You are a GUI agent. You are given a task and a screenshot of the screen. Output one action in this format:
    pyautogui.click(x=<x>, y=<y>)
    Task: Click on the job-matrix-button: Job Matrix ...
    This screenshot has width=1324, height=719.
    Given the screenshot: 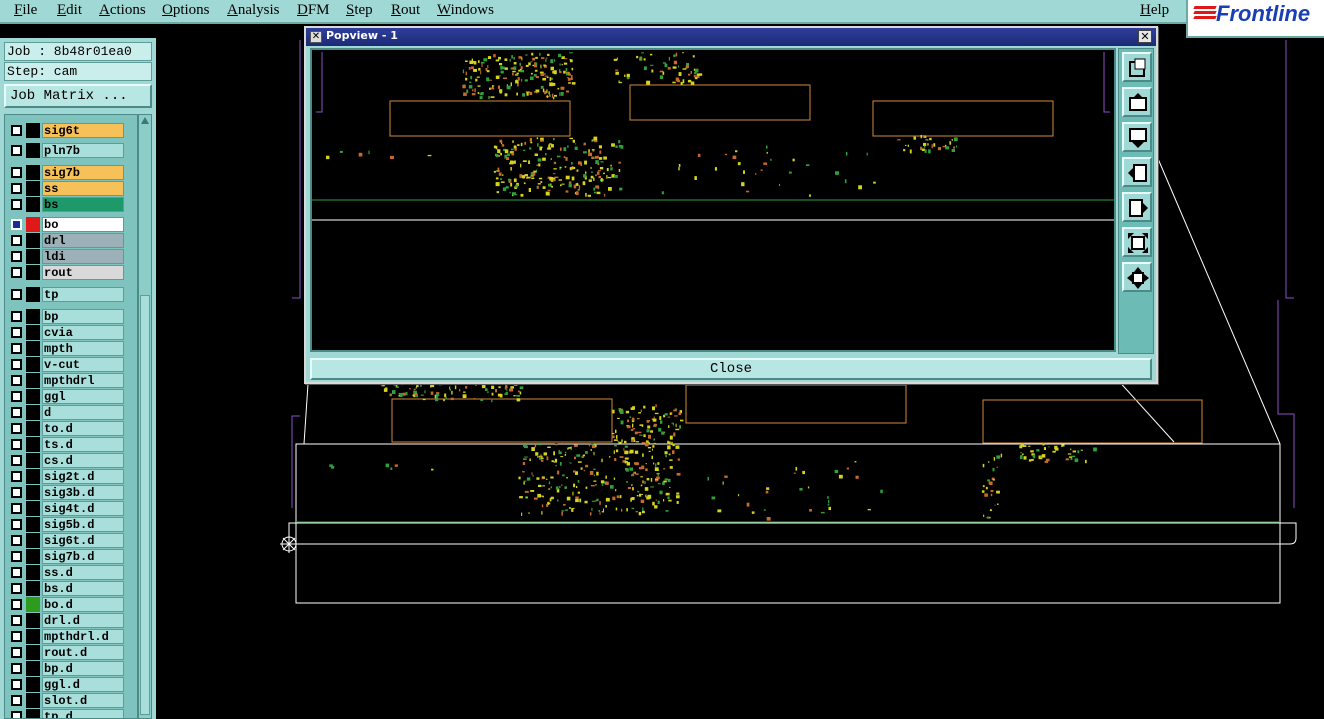 What is the action you would take?
    pyautogui.click(x=78, y=96)
    